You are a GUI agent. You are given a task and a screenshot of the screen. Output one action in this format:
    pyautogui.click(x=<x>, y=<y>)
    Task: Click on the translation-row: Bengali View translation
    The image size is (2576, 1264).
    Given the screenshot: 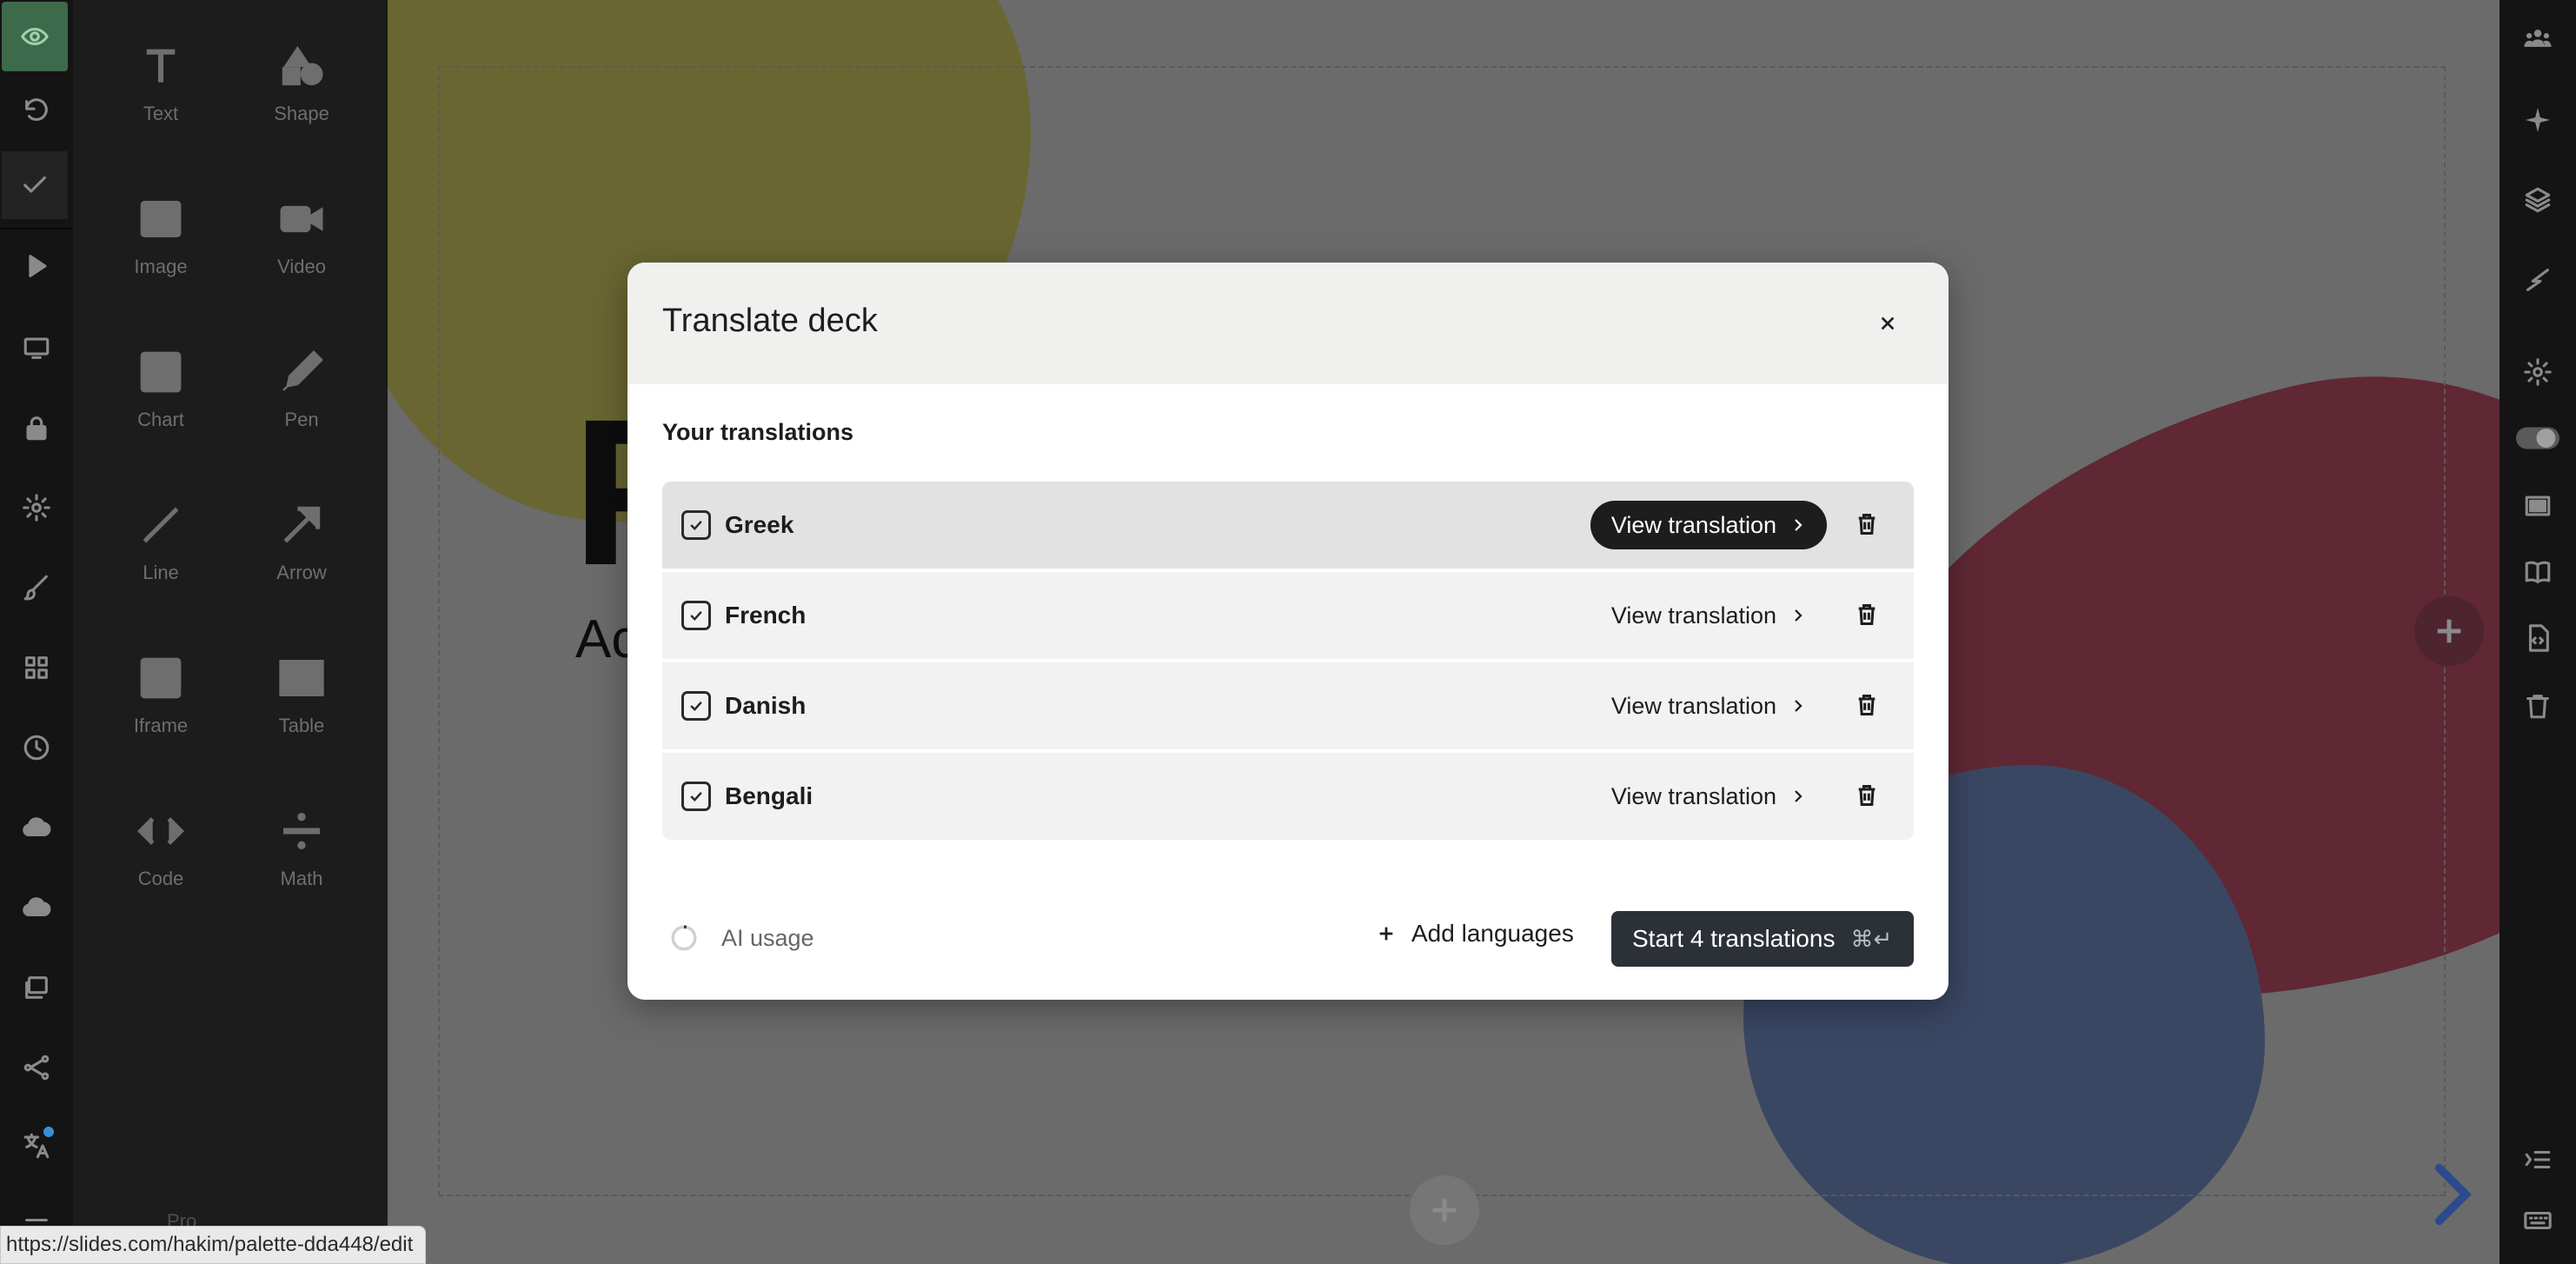 What is the action you would take?
    pyautogui.click(x=1288, y=796)
    